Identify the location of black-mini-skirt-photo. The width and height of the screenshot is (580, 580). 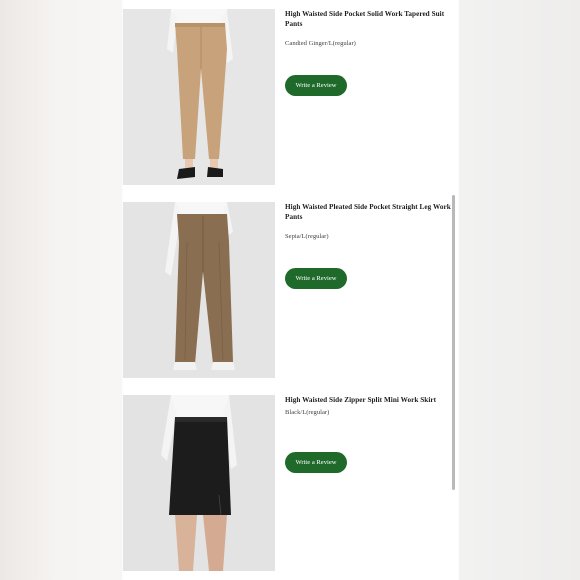
(199, 483).